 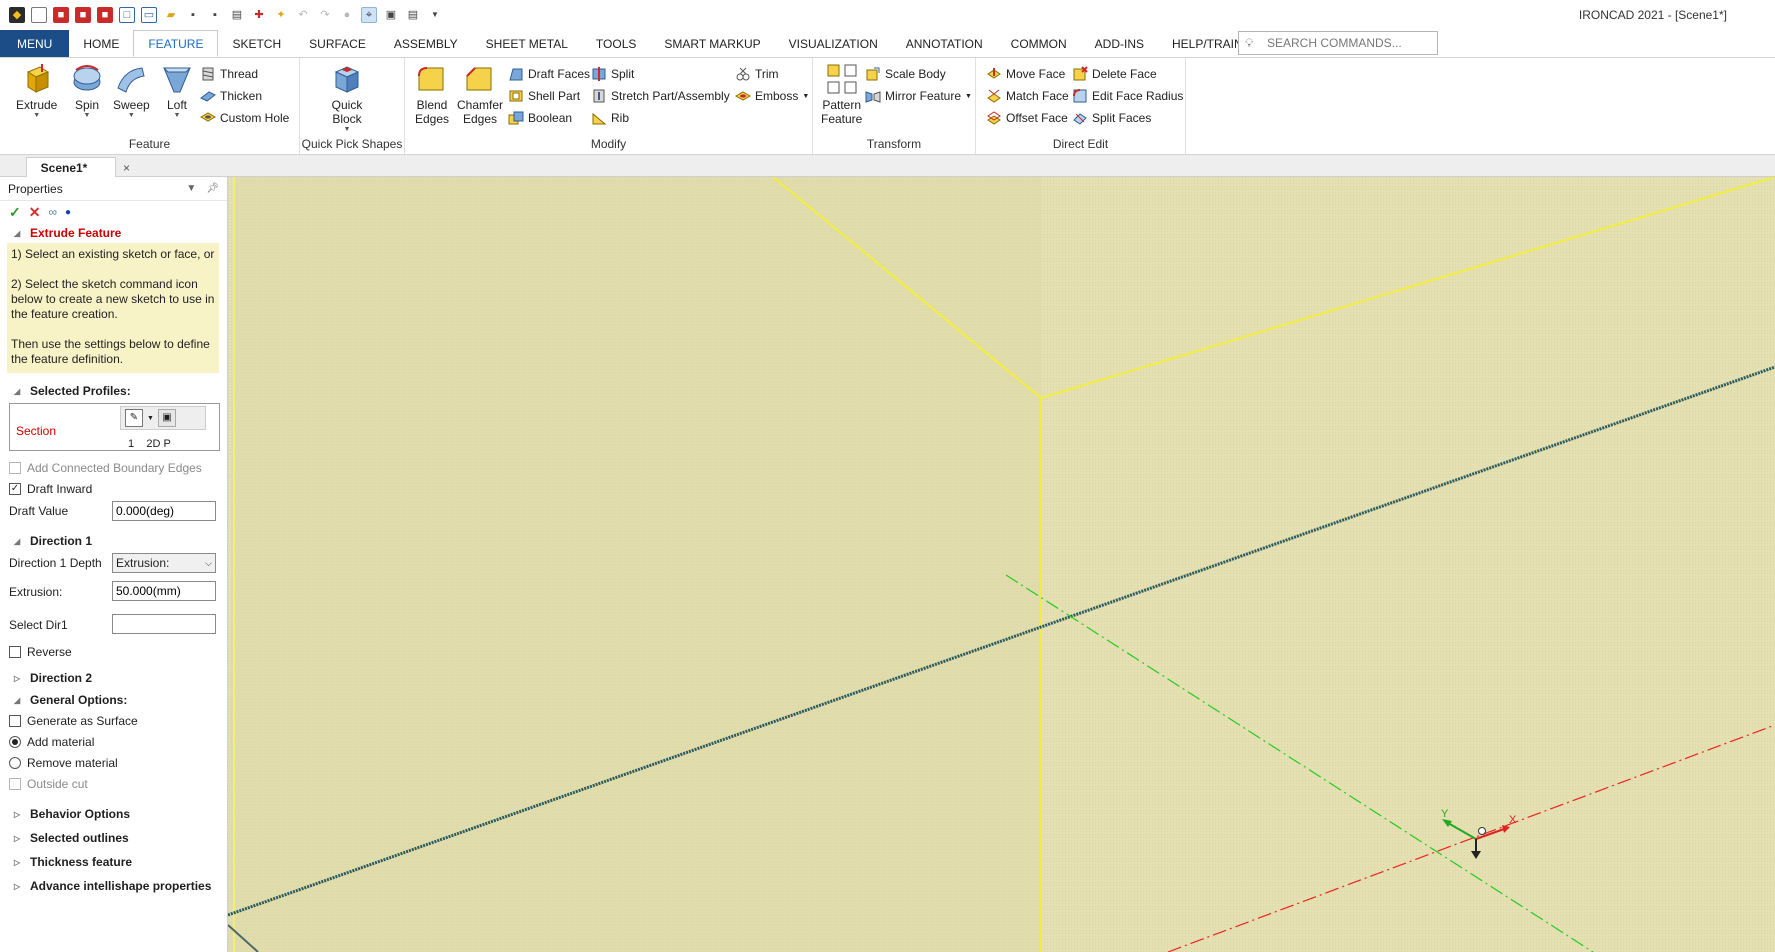 I want to click on tab-tools: TOOLS, so click(x=616, y=43).